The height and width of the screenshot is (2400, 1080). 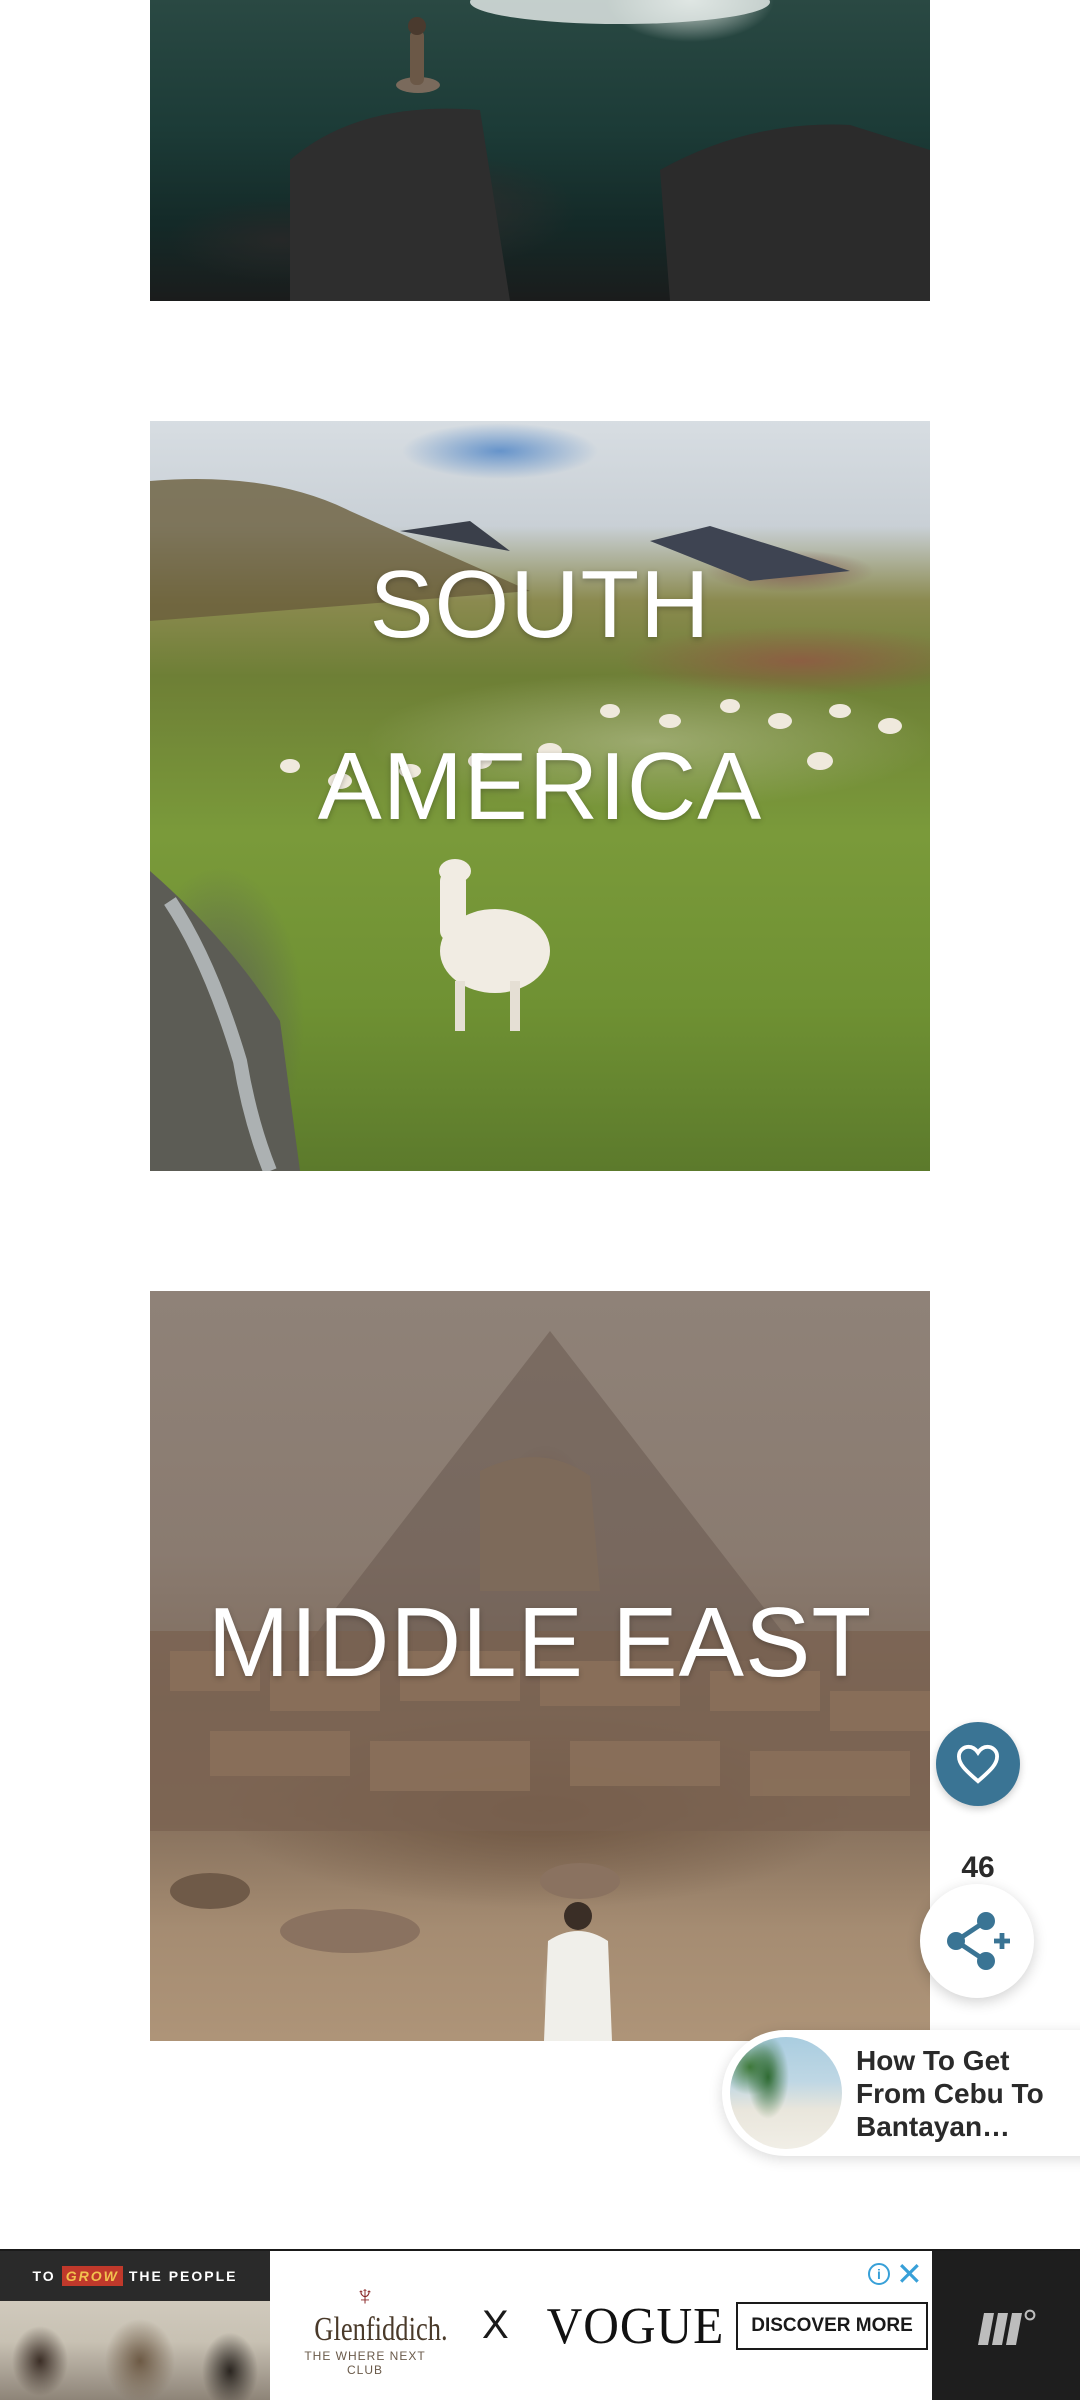 What do you see at coordinates (92, 2276) in the screenshot?
I see `ad-tagline-grow: GROW` at bounding box center [92, 2276].